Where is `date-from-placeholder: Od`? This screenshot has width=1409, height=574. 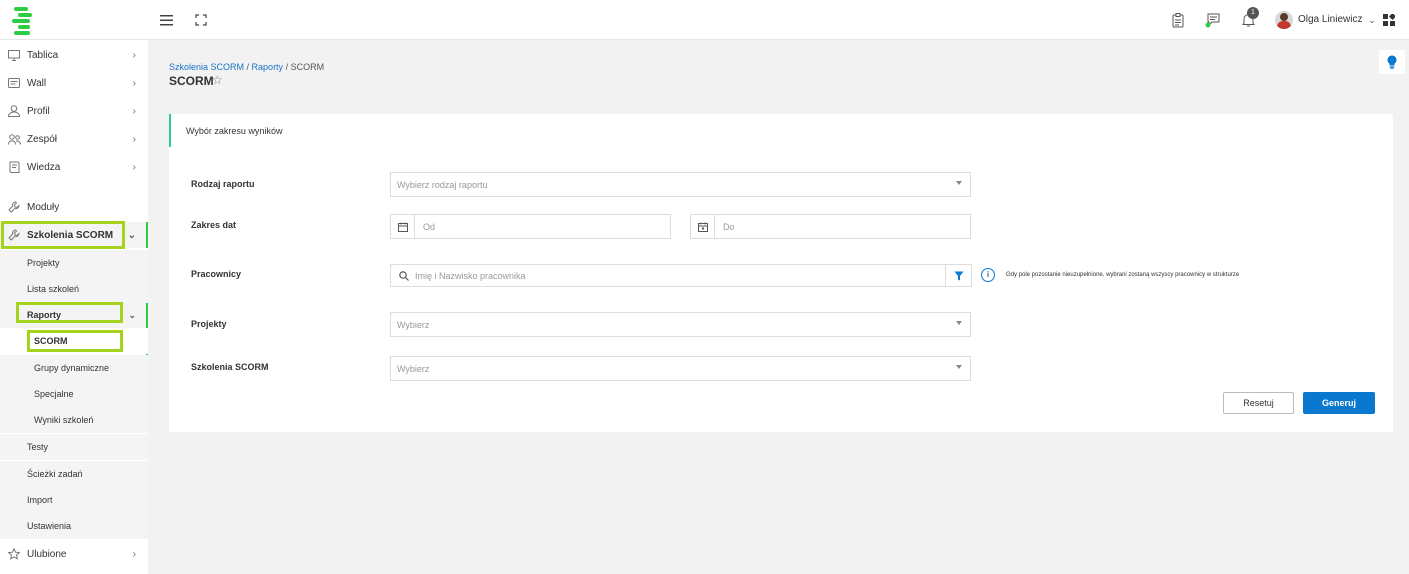 date-from-placeholder: Od is located at coordinates (429, 226).